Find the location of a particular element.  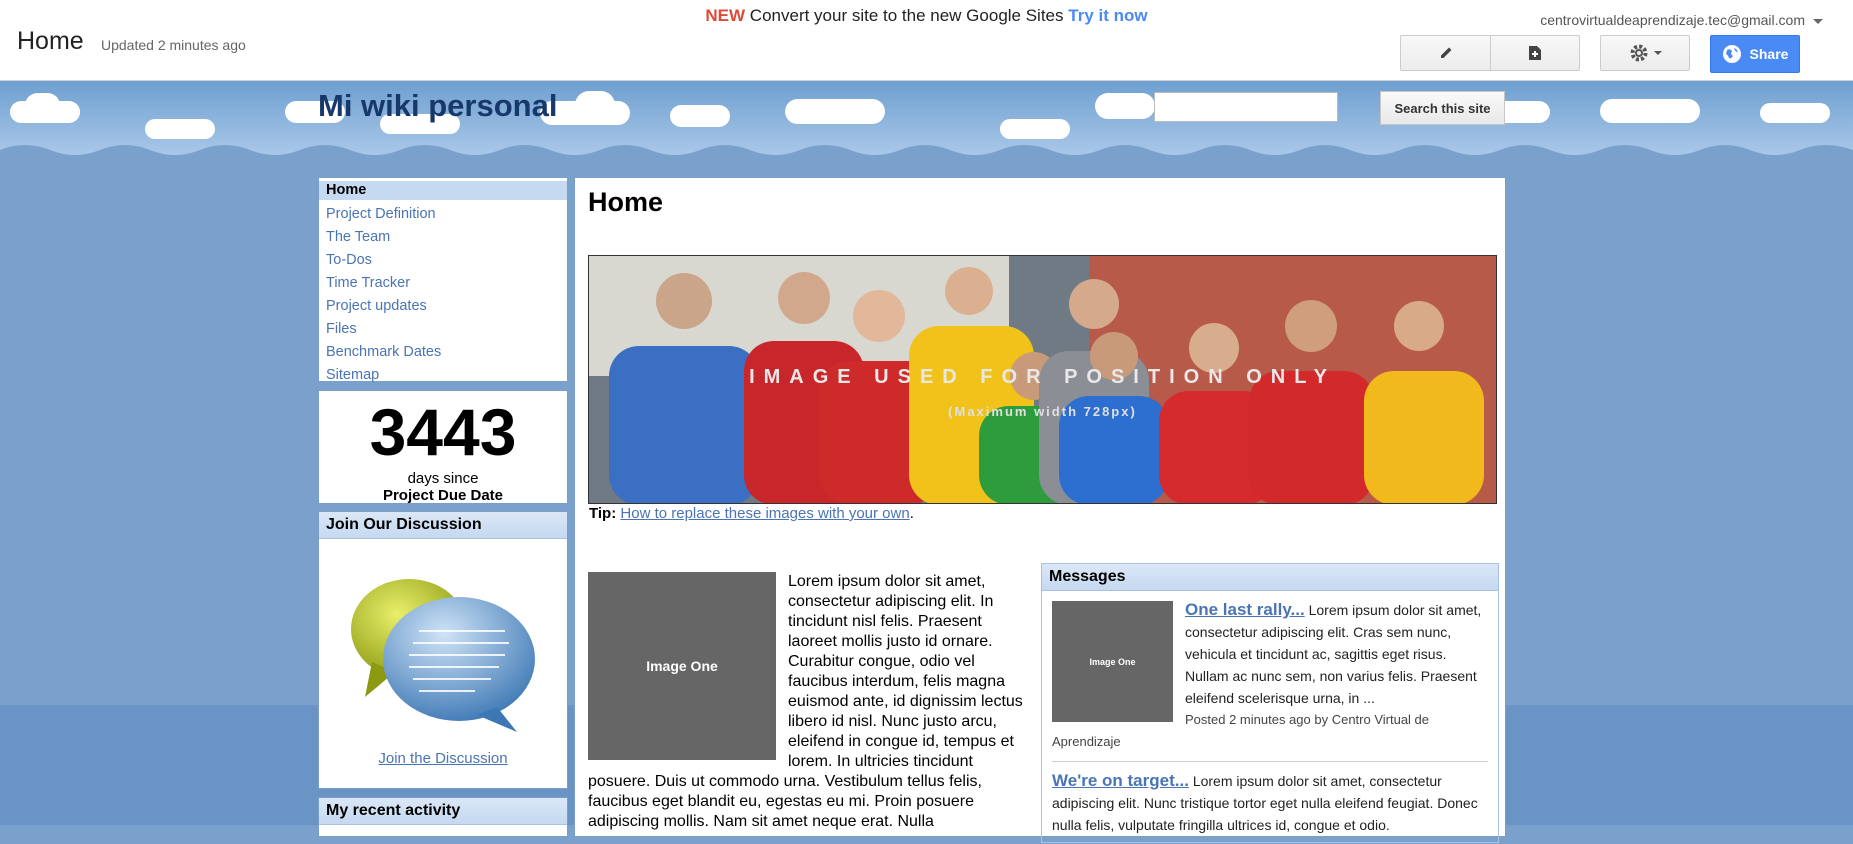

try-it-now-link: Try it now is located at coordinates (1107, 15).